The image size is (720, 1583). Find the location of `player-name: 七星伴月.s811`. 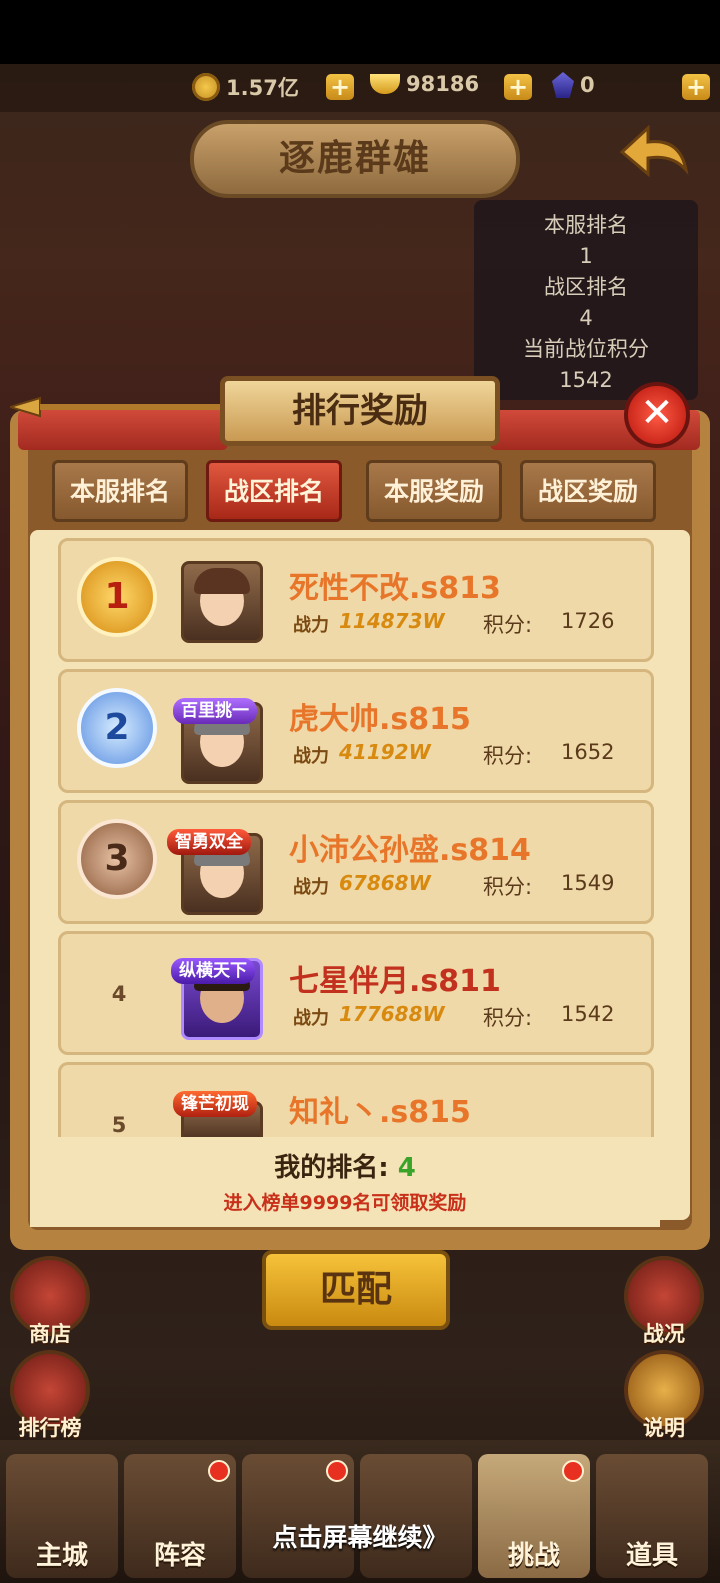

player-name: 七星伴月.s811 is located at coordinates (395, 981).